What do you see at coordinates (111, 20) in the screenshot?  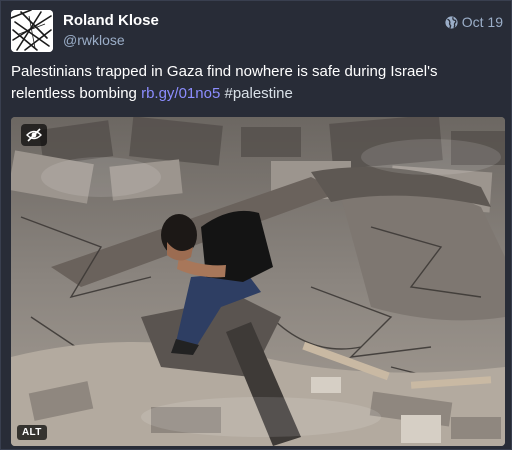 I see `author-display-name: Roland Klose` at bounding box center [111, 20].